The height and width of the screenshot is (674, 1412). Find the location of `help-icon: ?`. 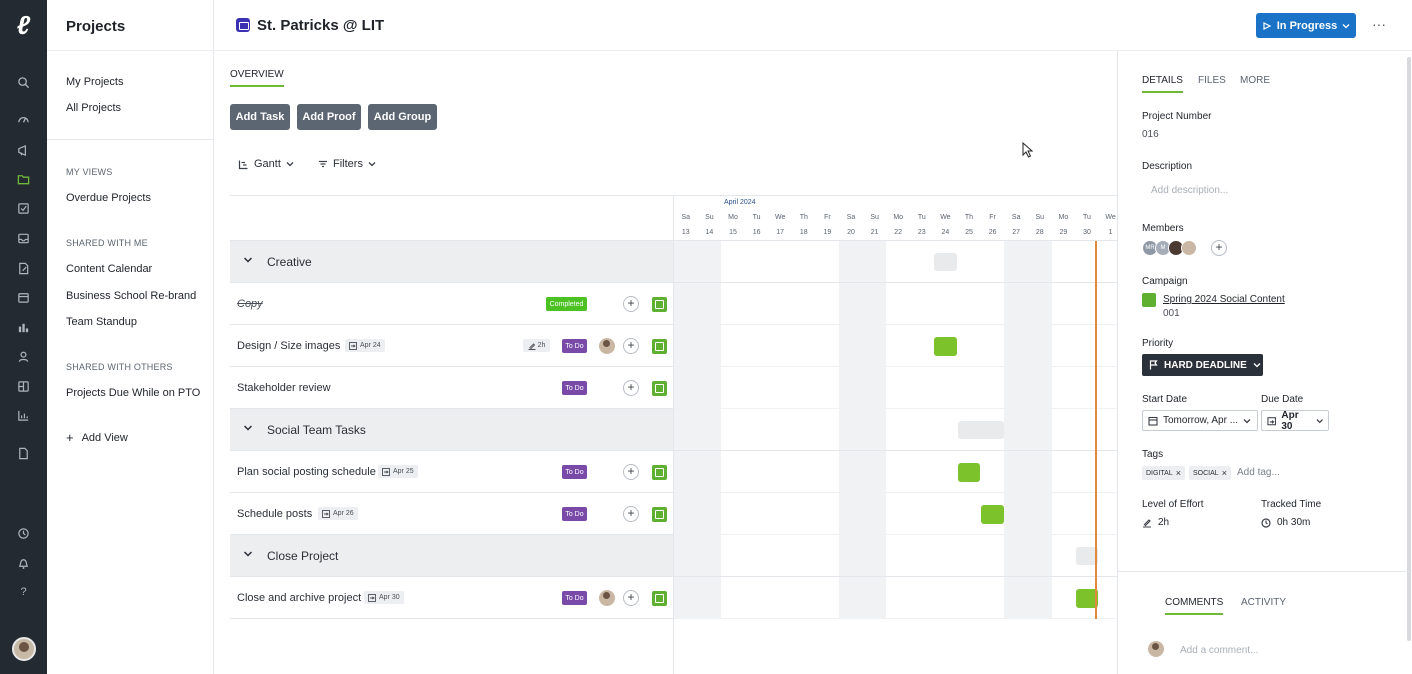

help-icon: ? is located at coordinates (23, 592).